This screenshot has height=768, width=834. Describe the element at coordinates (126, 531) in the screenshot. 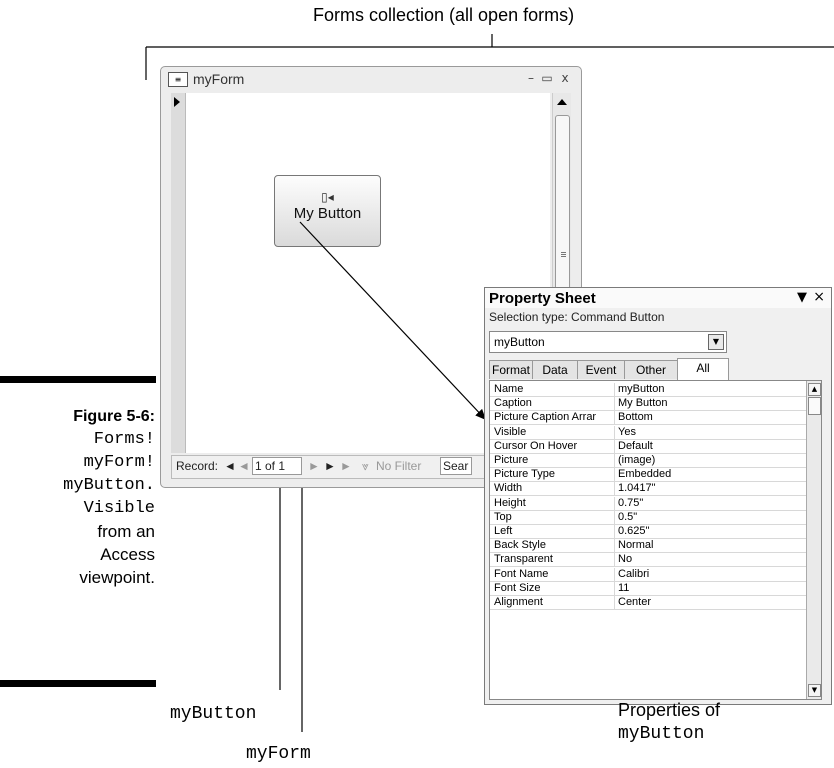

I see `caption-line: from an` at that location.